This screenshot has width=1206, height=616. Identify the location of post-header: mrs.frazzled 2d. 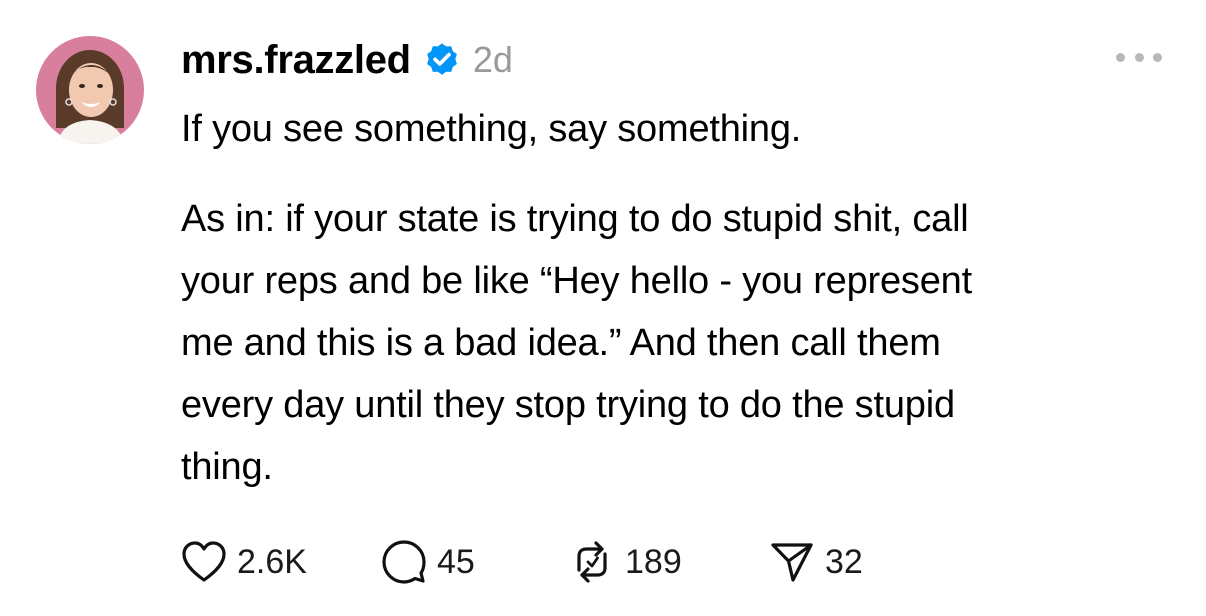
(347, 60).